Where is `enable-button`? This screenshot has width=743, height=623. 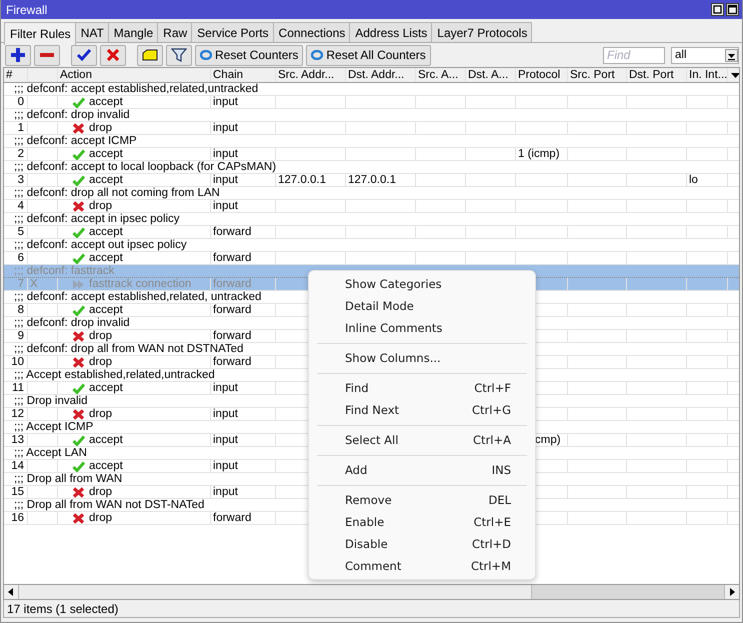 enable-button is located at coordinates (84, 55).